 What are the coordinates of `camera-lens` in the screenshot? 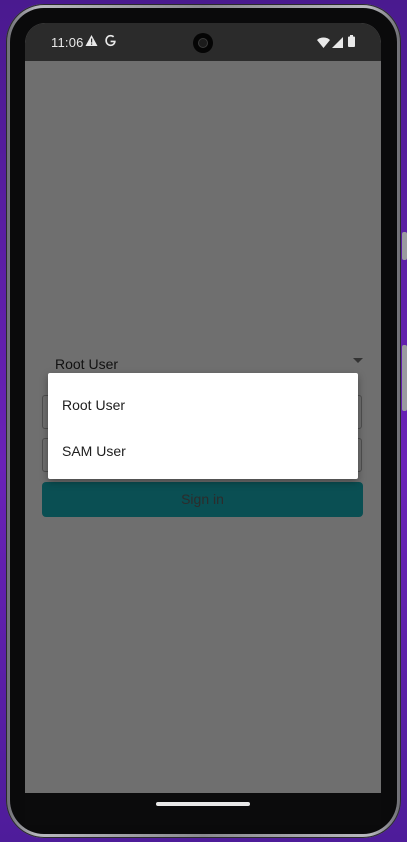 It's located at (203, 43).